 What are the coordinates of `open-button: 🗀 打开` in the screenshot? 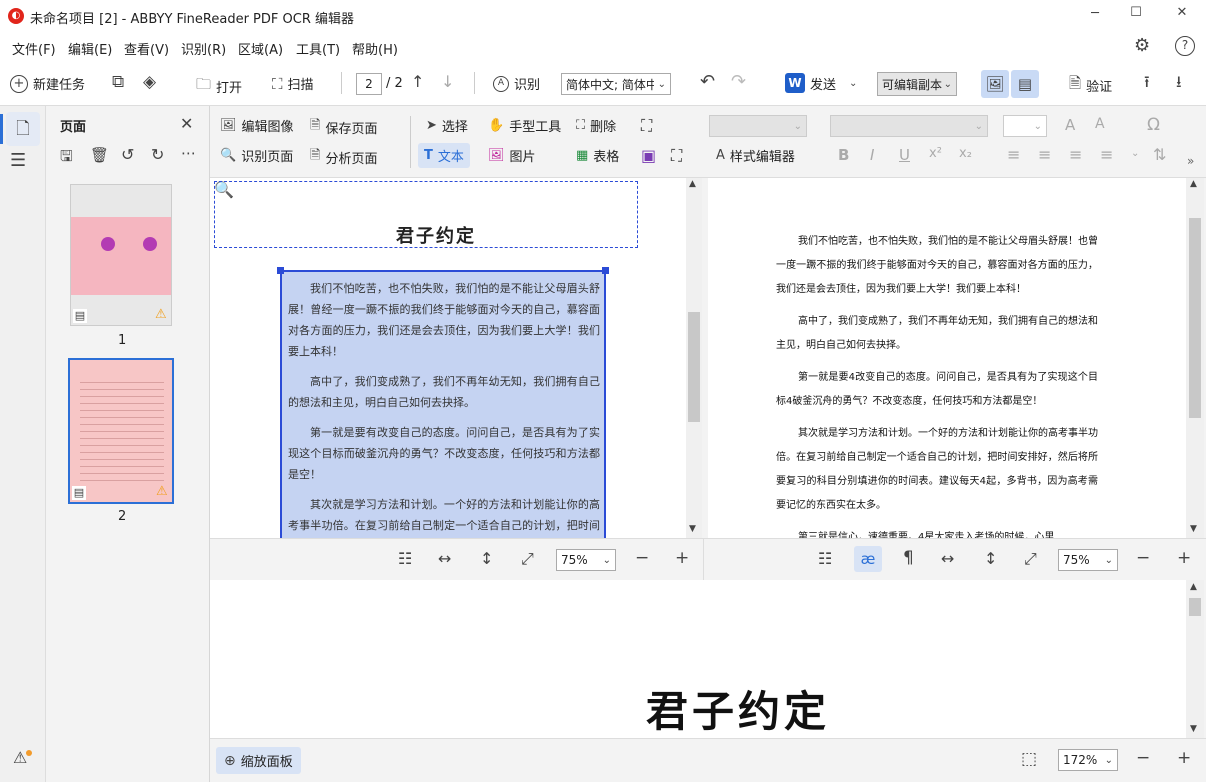 It's located at (219, 86).